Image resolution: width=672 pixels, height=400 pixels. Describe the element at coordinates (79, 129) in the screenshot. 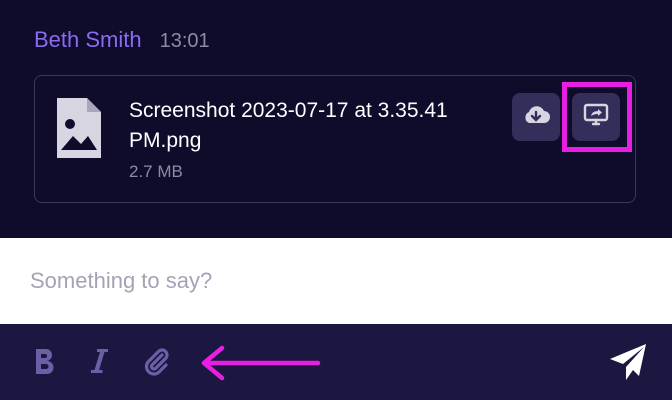

I see `image-file-icon` at that location.